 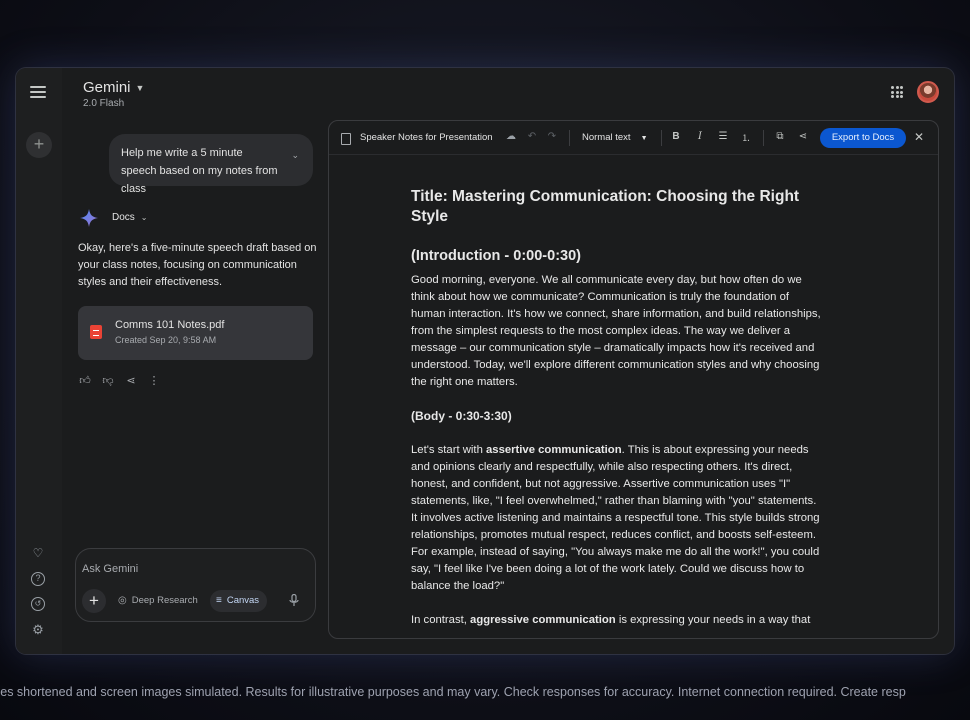 What do you see at coordinates (154, 380) in the screenshot?
I see `more-vert-icon: ⋮` at bounding box center [154, 380].